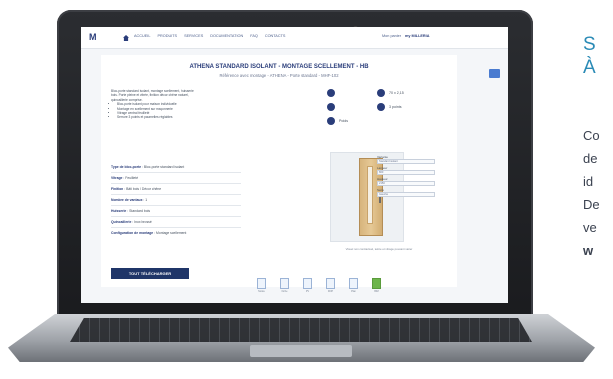 This screenshot has height=379, width=613. I want to click on feature-label: Poids, so click(343, 121).